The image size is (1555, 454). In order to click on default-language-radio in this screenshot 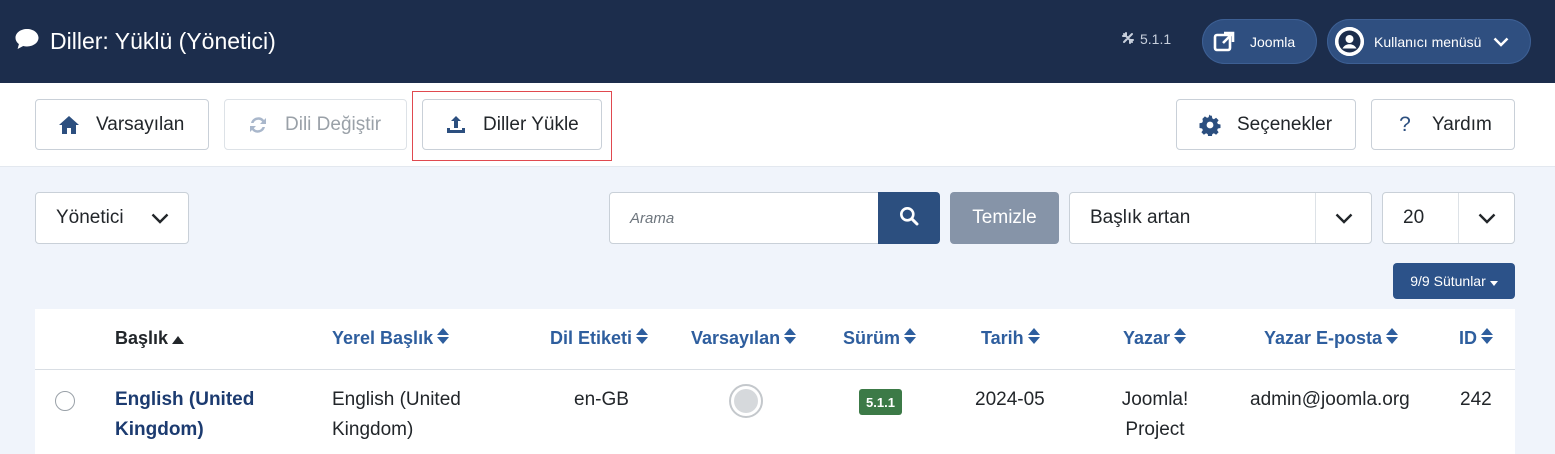, I will do `click(746, 401)`.